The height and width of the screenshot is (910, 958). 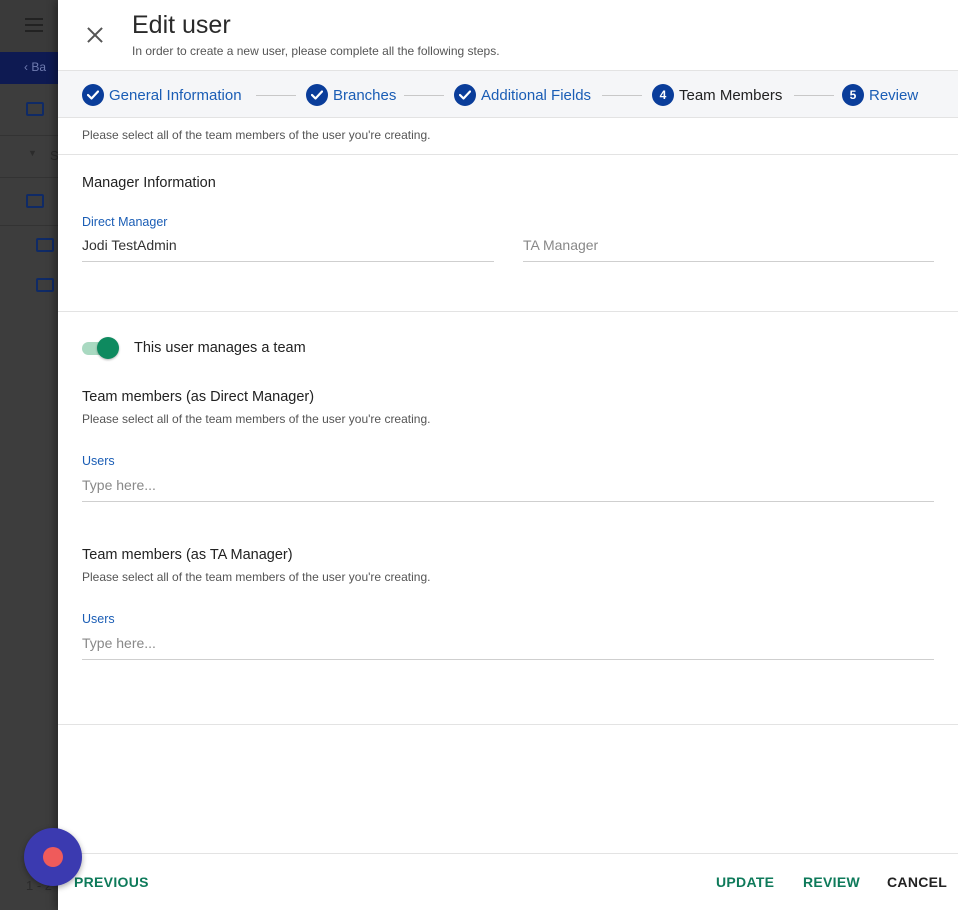 I want to click on manager-information-title: Manager Information, so click(x=149, y=183).